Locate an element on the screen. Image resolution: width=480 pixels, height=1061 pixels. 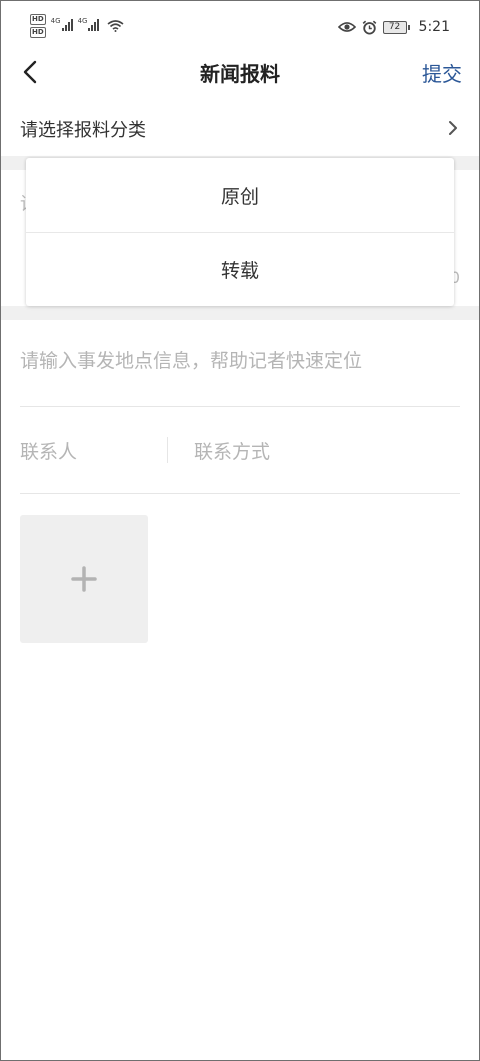
eye-icon is located at coordinates (346, 27).